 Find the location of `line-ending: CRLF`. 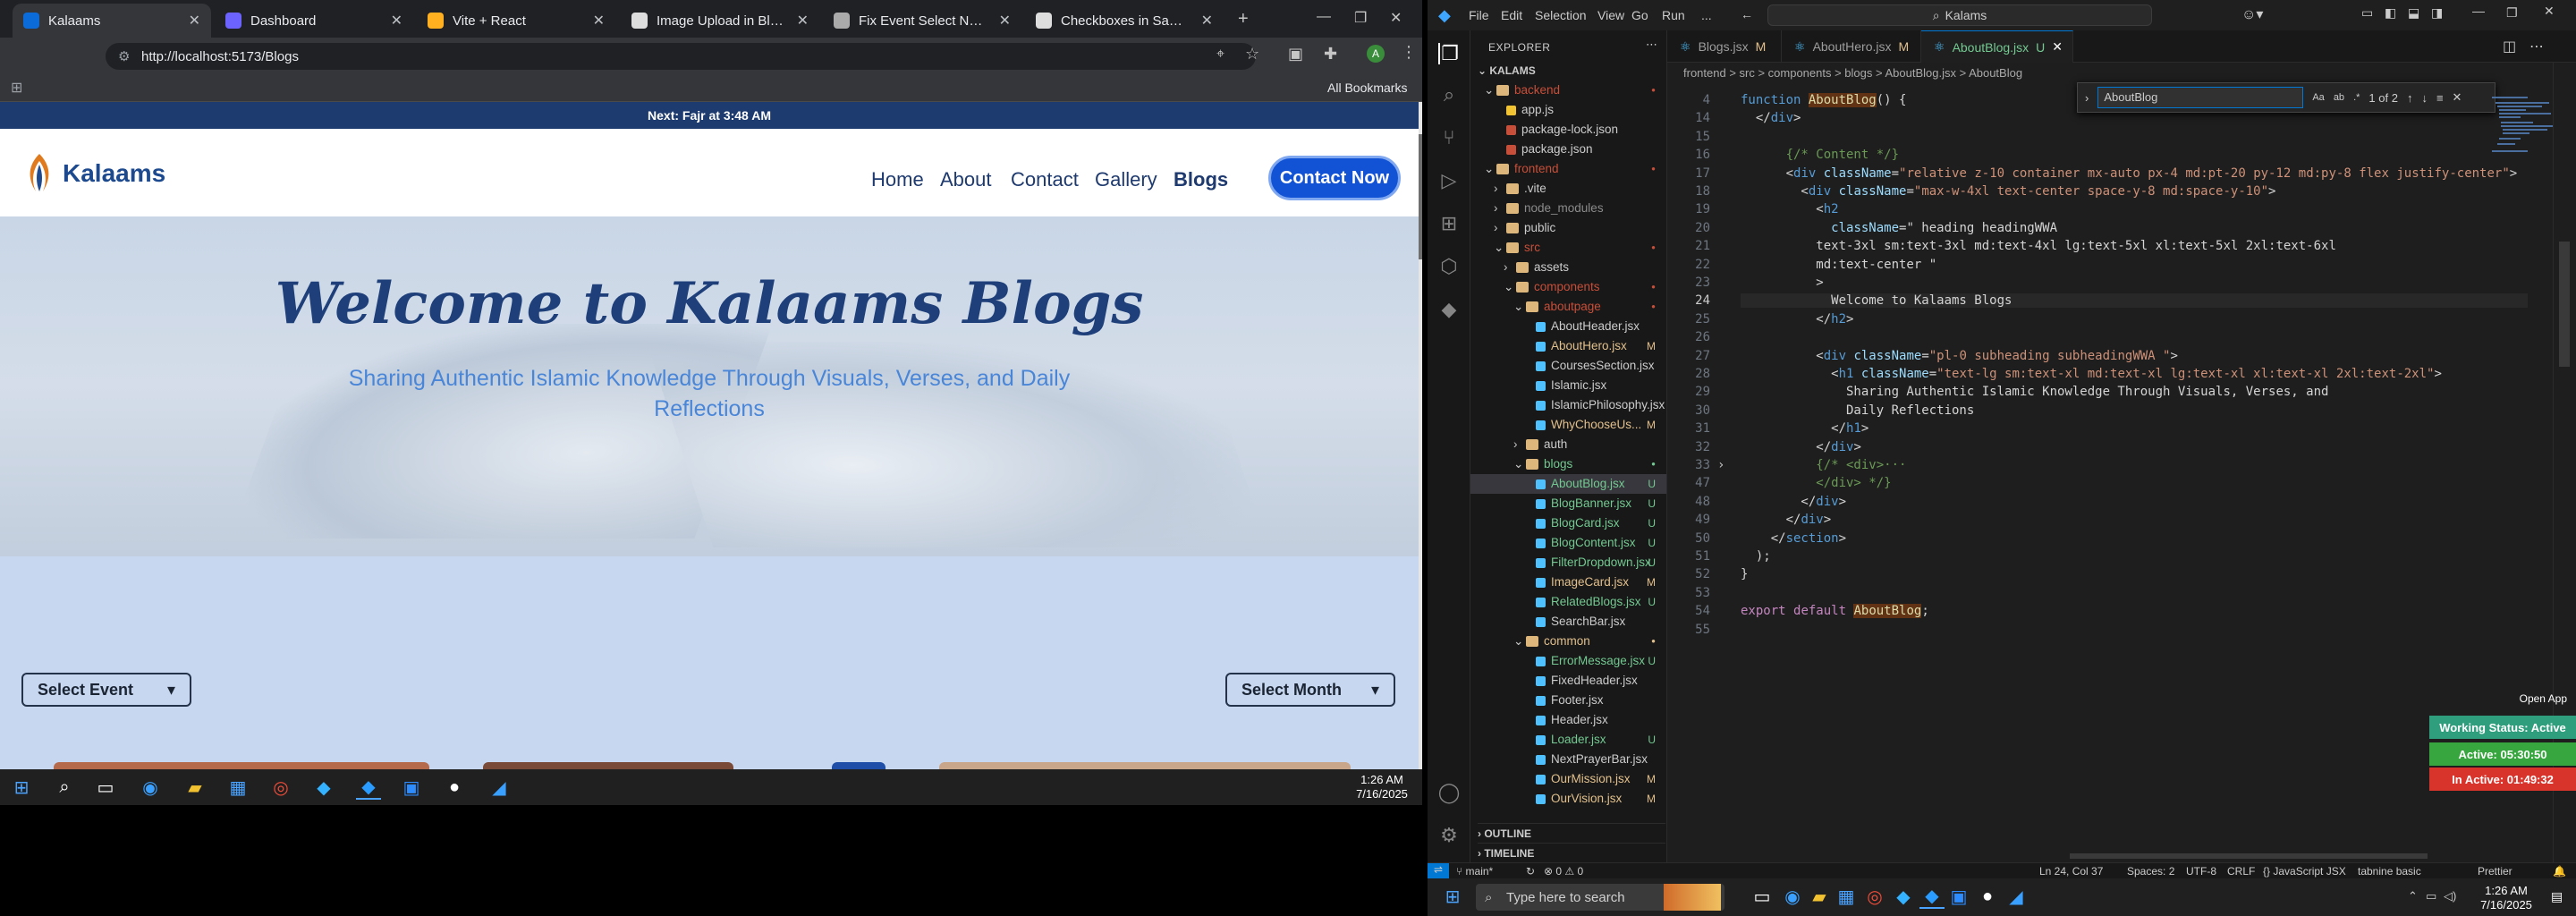

line-ending: CRLF is located at coordinates (2241, 871).